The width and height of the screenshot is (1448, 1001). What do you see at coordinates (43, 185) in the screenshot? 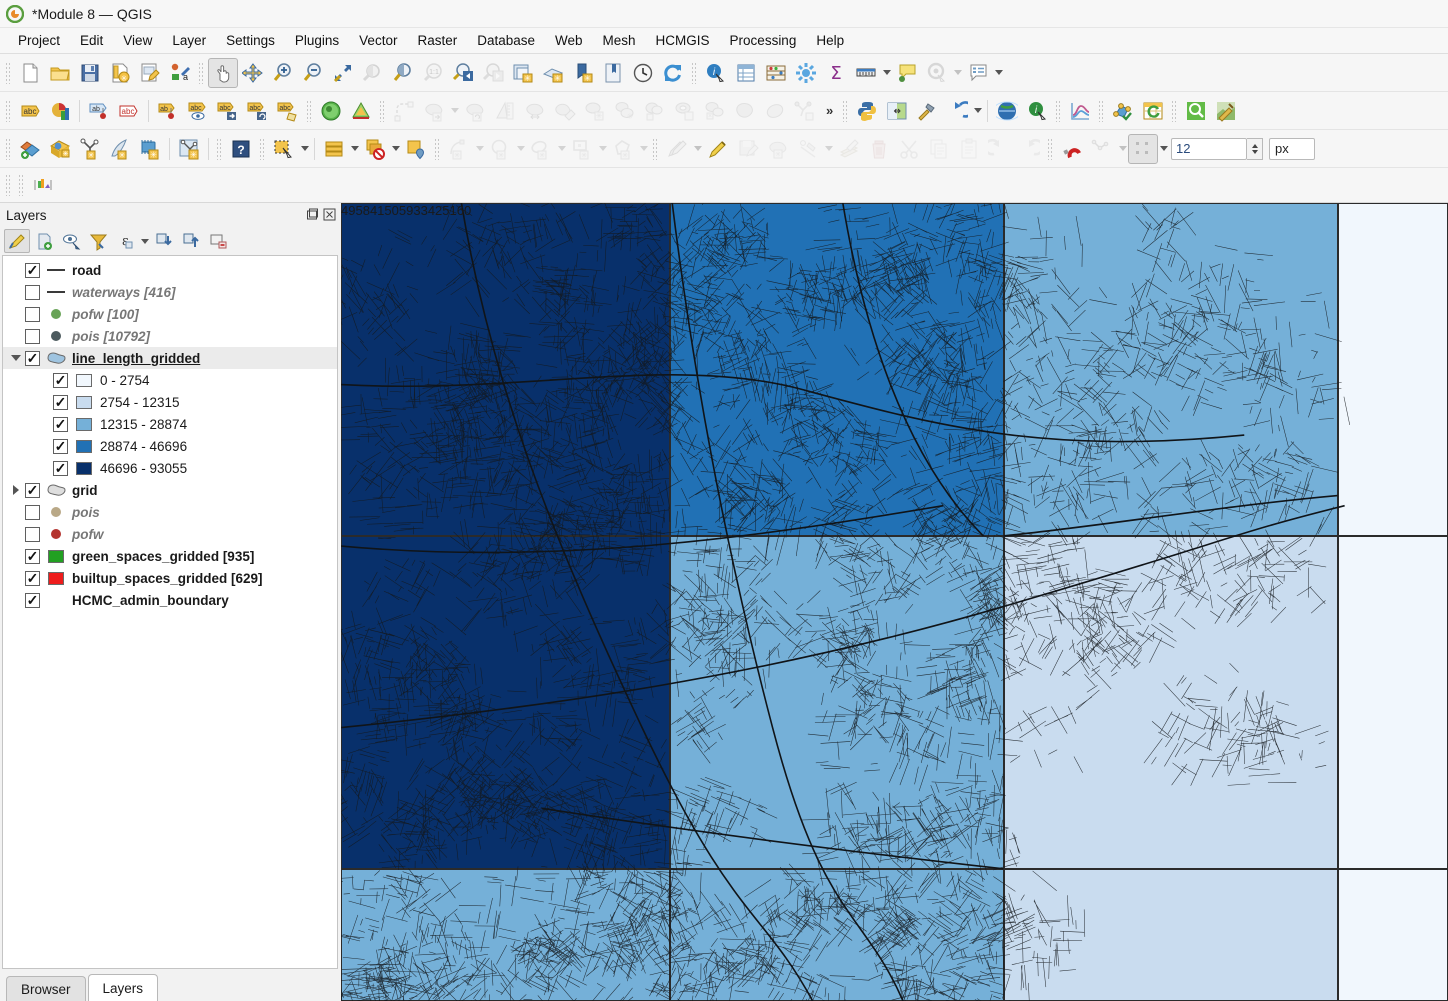
I see `processing-result-icon` at bounding box center [43, 185].